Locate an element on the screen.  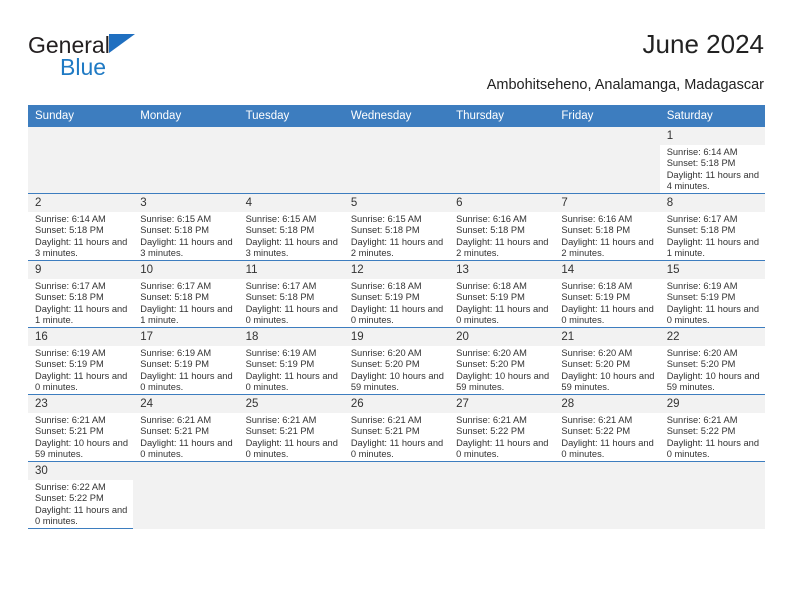
sunset-text: Sunset: 5:21 PM is located at coordinates (69, 431).